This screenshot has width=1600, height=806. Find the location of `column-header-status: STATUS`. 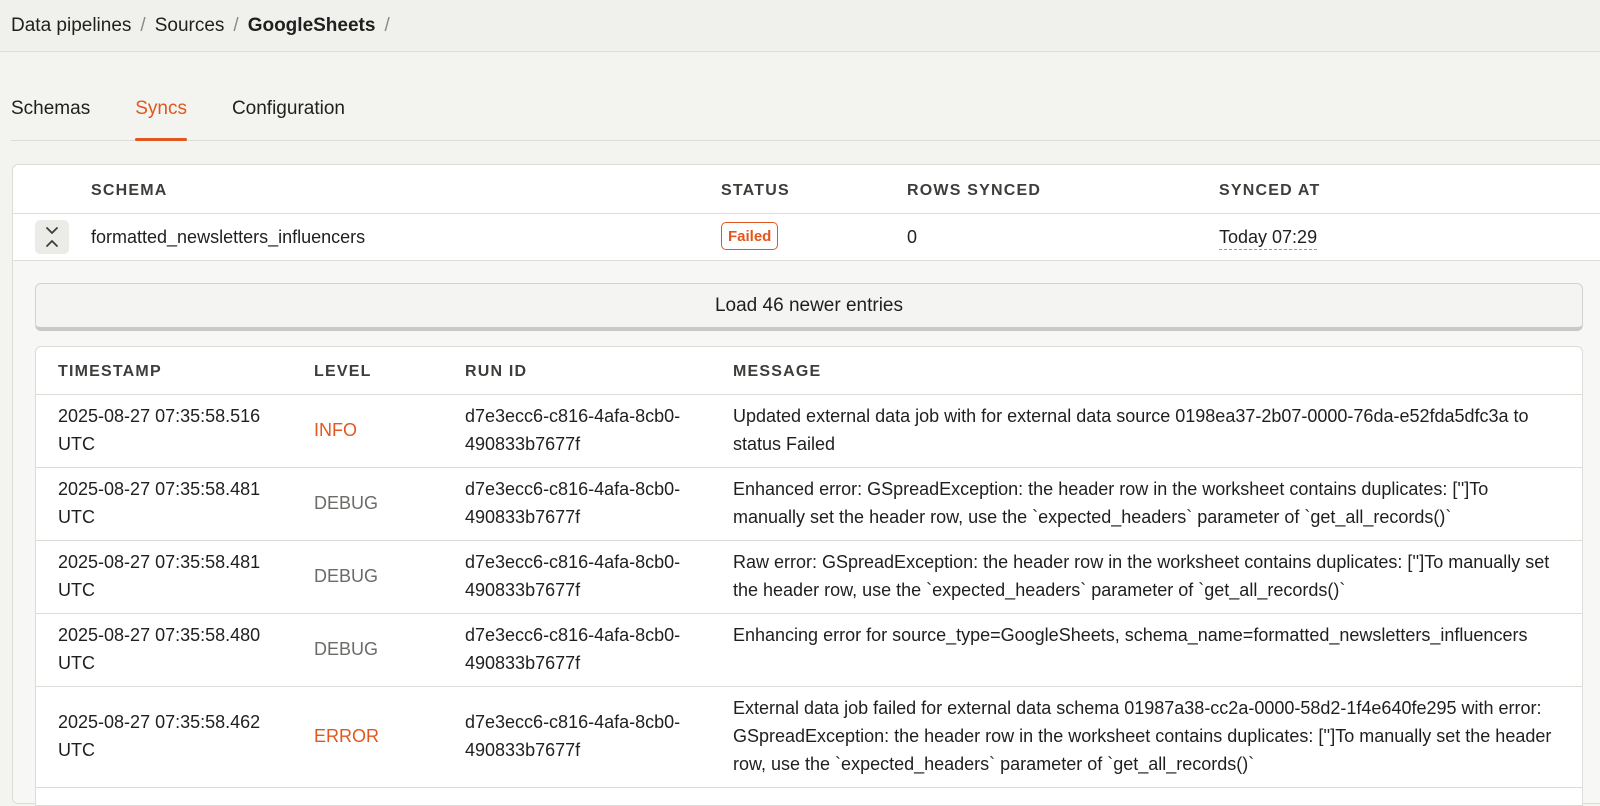

column-header-status: STATUS is located at coordinates (755, 191).